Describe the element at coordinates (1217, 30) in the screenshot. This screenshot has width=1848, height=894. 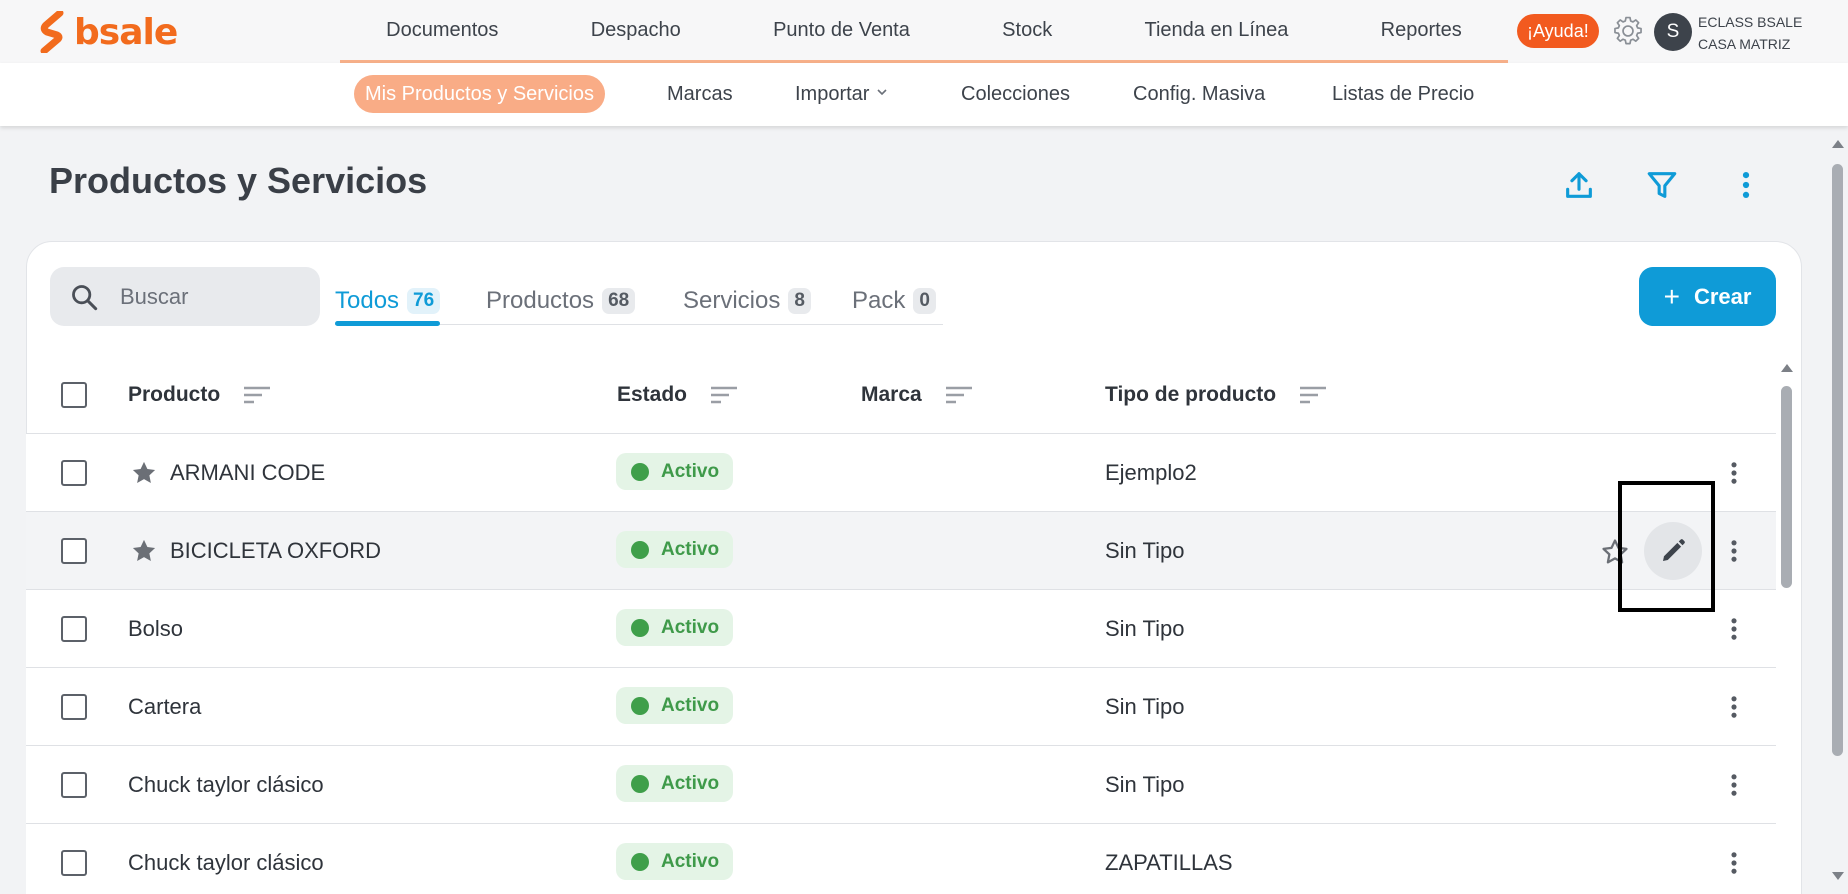
I see `nav-item-tienda-en-linea: Tienda en Línea` at that location.